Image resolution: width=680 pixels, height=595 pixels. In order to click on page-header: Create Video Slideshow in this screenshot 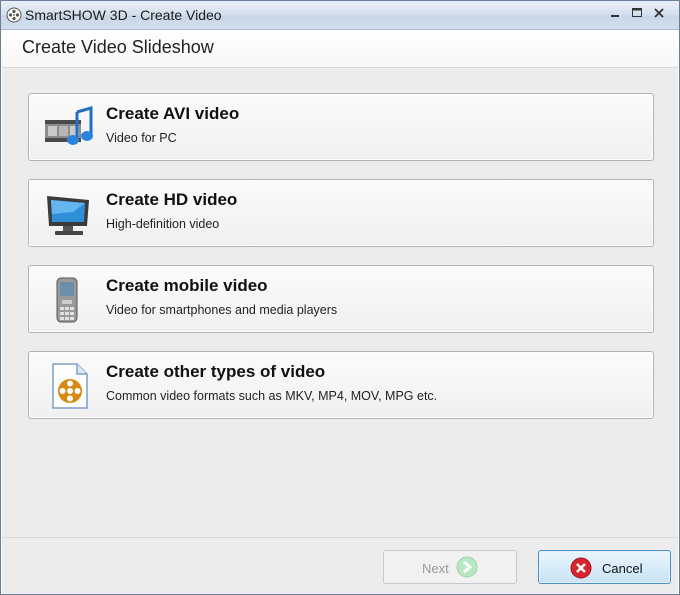, I will do `click(340, 49)`.